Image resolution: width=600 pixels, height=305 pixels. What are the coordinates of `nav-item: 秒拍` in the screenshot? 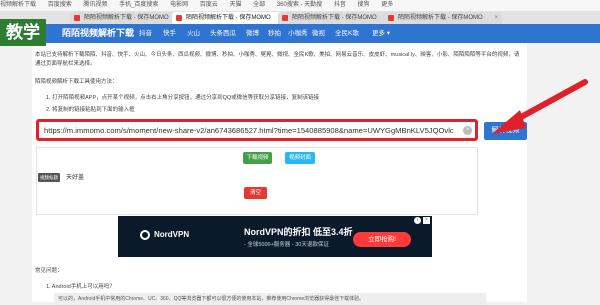 It's located at (274, 33).